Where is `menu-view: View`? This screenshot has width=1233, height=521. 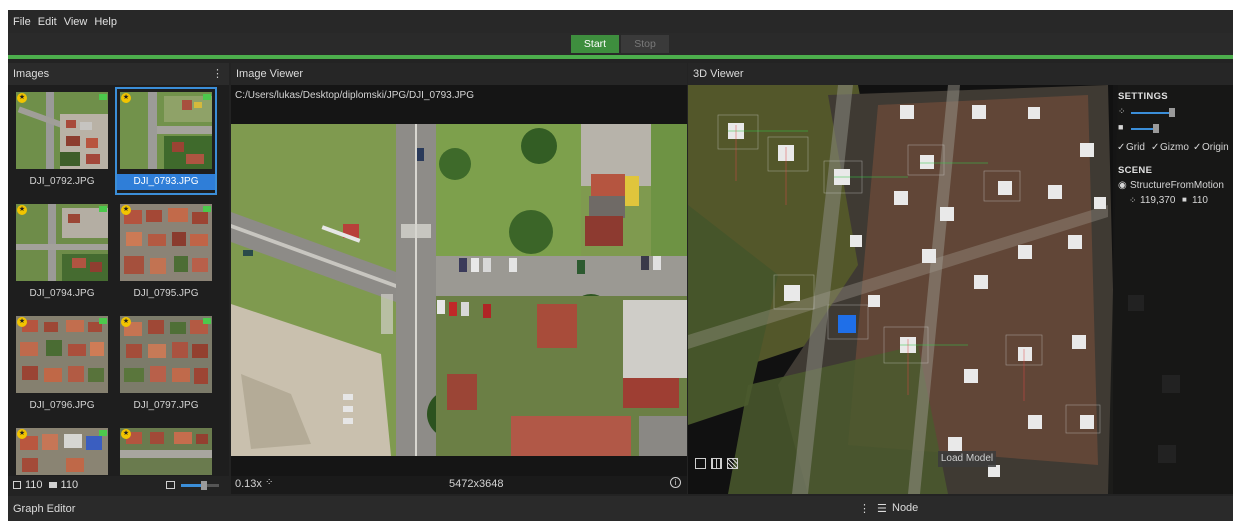
menu-view: View is located at coordinates (76, 22).